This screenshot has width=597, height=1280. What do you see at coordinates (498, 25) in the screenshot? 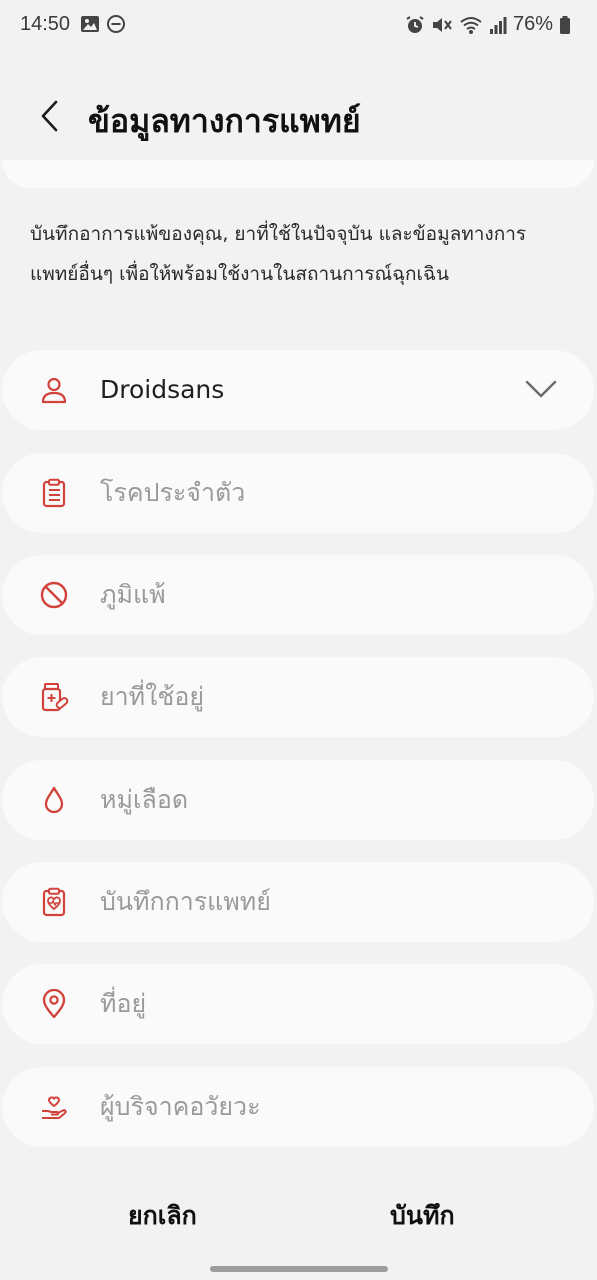
I see `signal-icon` at bounding box center [498, 25].